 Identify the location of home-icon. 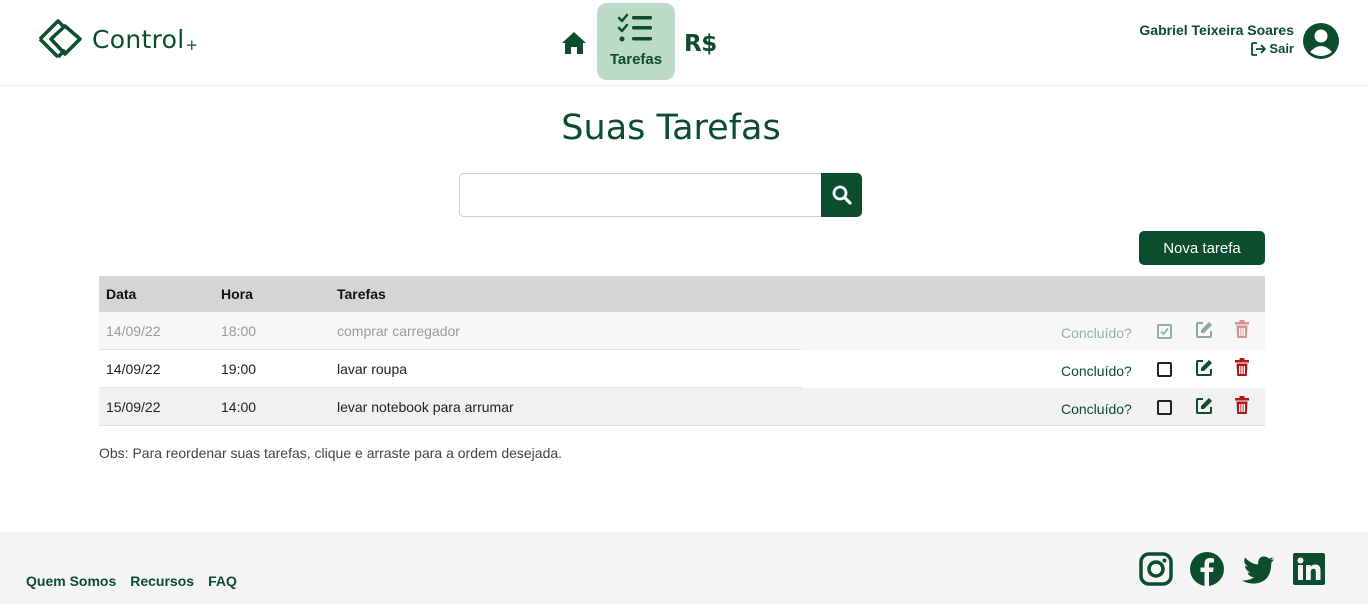
(574, 43).